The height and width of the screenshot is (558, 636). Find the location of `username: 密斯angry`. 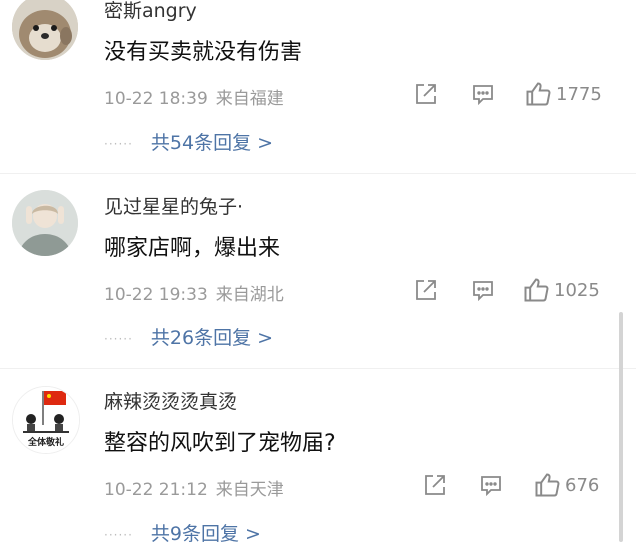

username: 密斯angry is located at coordinates (150, 11).